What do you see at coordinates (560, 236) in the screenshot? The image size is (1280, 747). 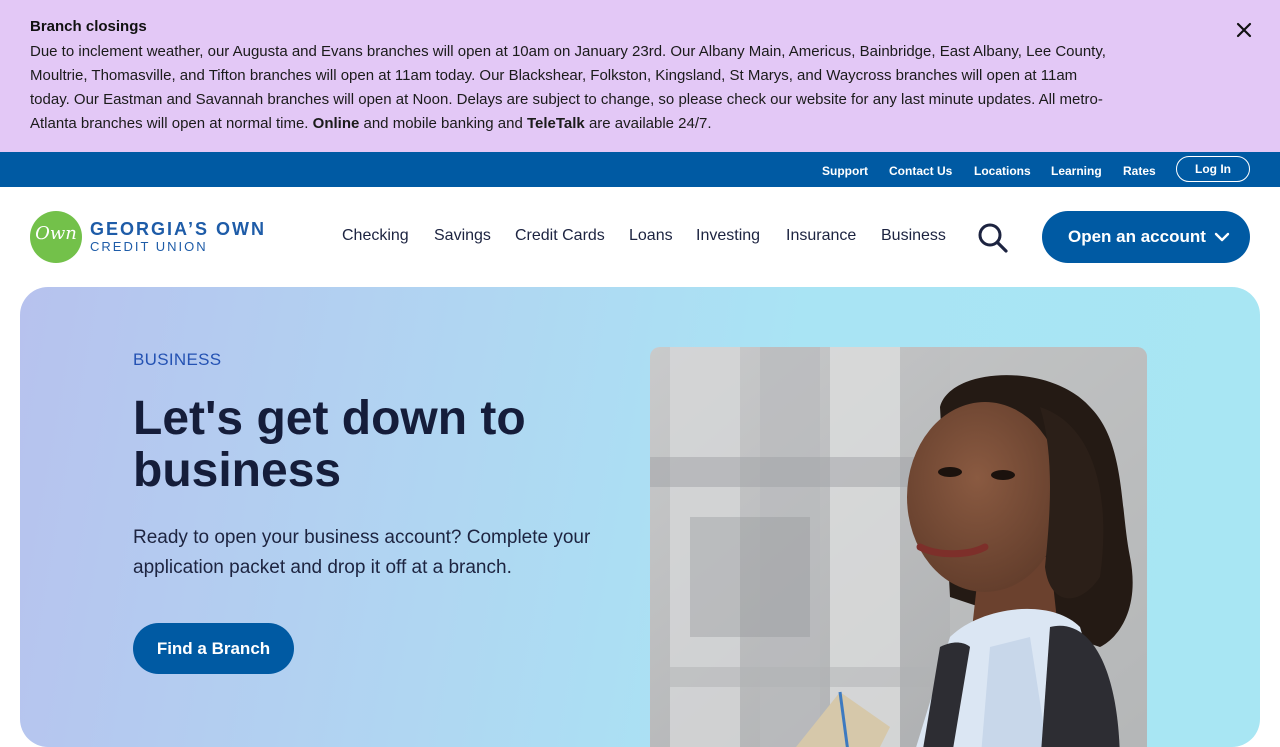 I see `nav-credit-cards: Credit Cards` at bounding box center [560, 236].